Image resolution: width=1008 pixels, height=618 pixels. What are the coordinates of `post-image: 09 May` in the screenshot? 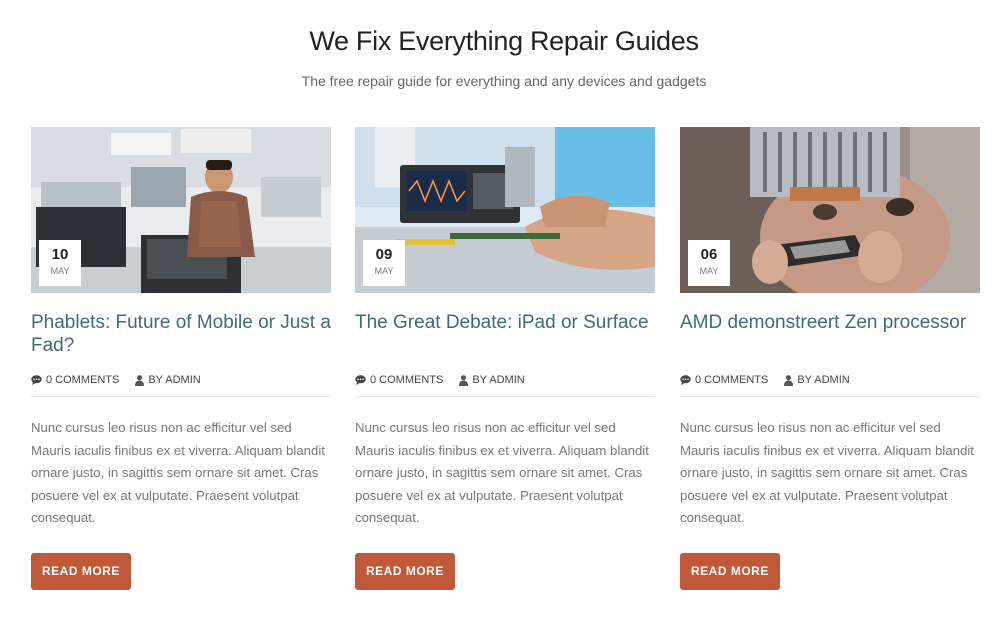 It's located at (505, 210).